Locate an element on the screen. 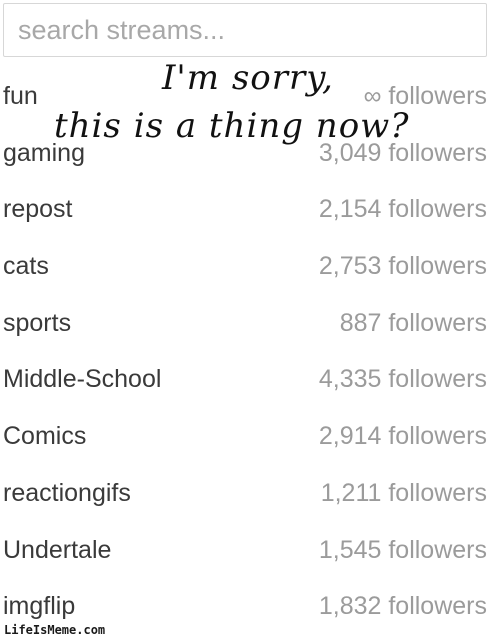 Image resolution: width=500 pixels, height=641 pixels. stream-name: Comics is located at coordinates (45, 436).